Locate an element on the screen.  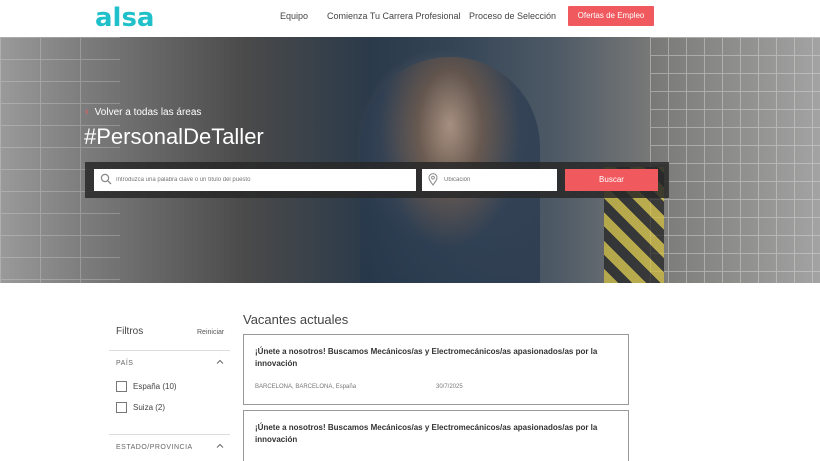
hero-background-grid is located at coordinates (735, 160).